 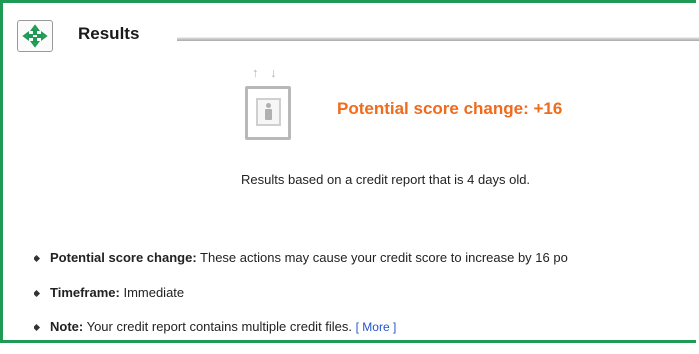 I want to click on detail-text: Immediate, so click(x=152, y=292).